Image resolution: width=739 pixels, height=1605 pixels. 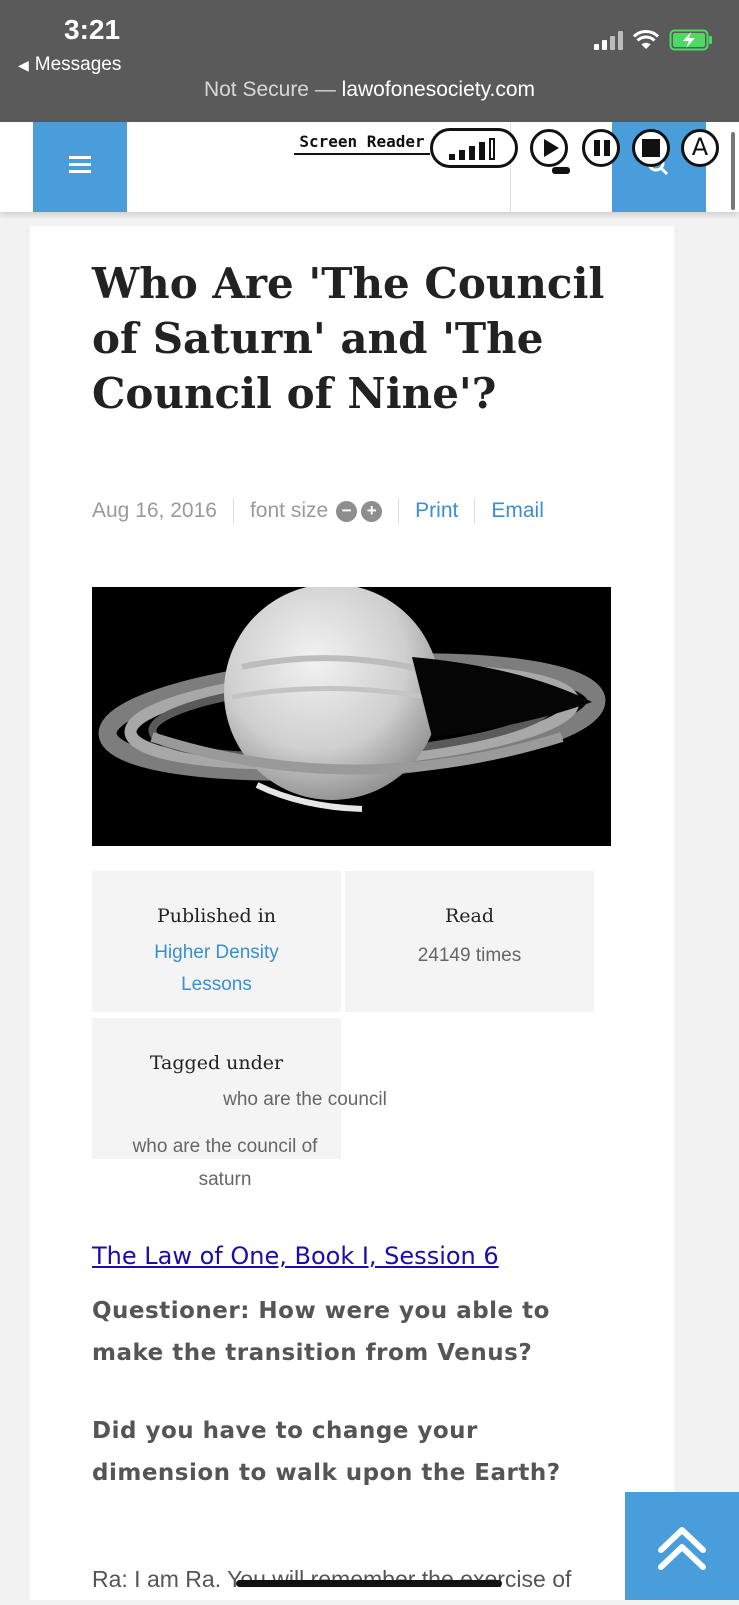 I want to click on play-icon, so click(x=549, y=148).